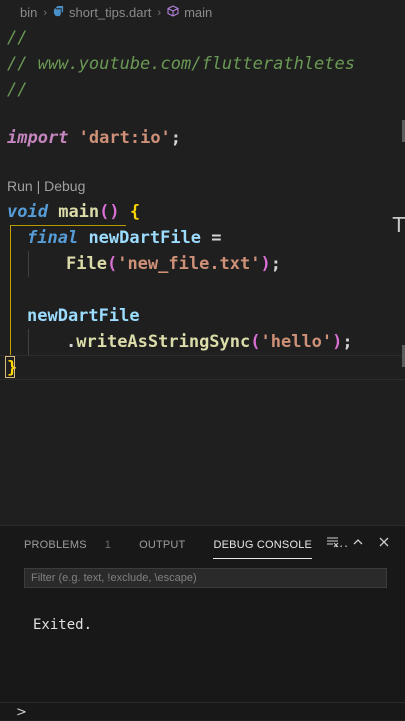 This screenshot has height=721, width=405. I want to click on breadcrumb-symbol: main, so click(198, 12).